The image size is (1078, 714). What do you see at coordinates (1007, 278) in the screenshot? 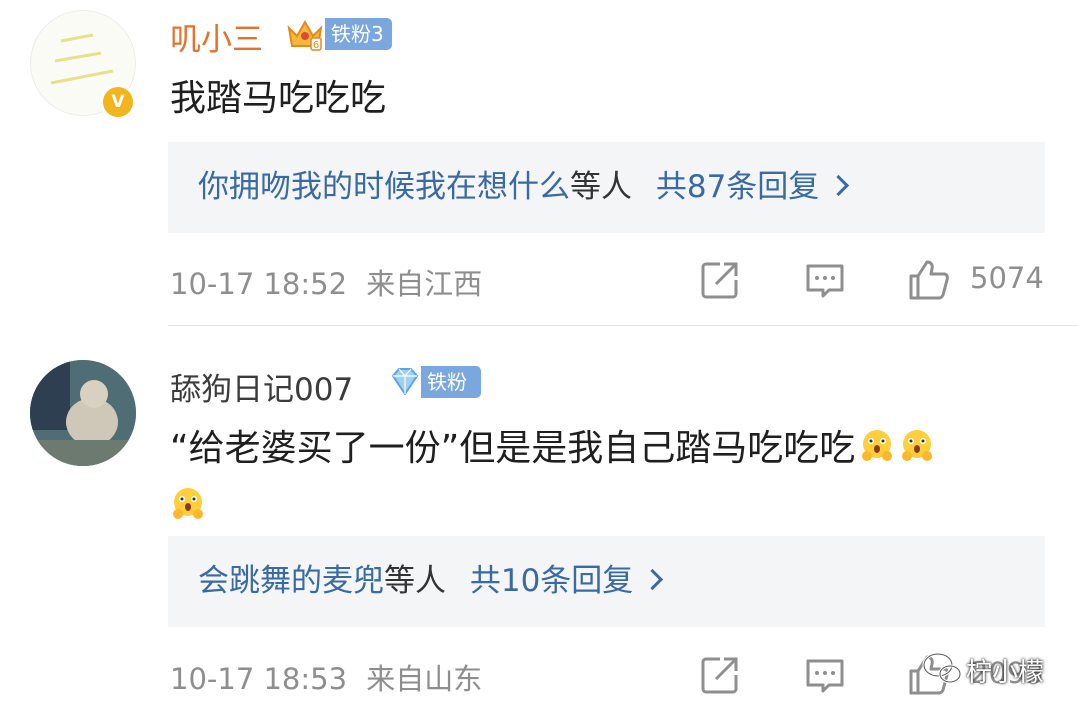
I see `like-count: 5074` at bounding box center [1007, 278].